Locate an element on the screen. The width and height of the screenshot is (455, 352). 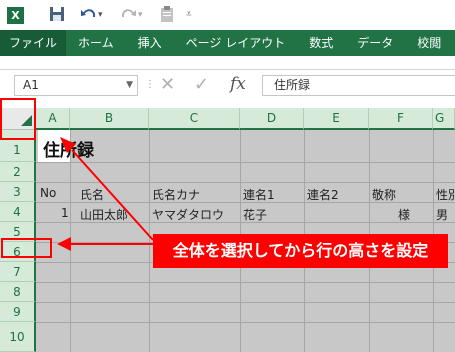
cell-b4: 山田太郎 is located at coordinates (102, 214).